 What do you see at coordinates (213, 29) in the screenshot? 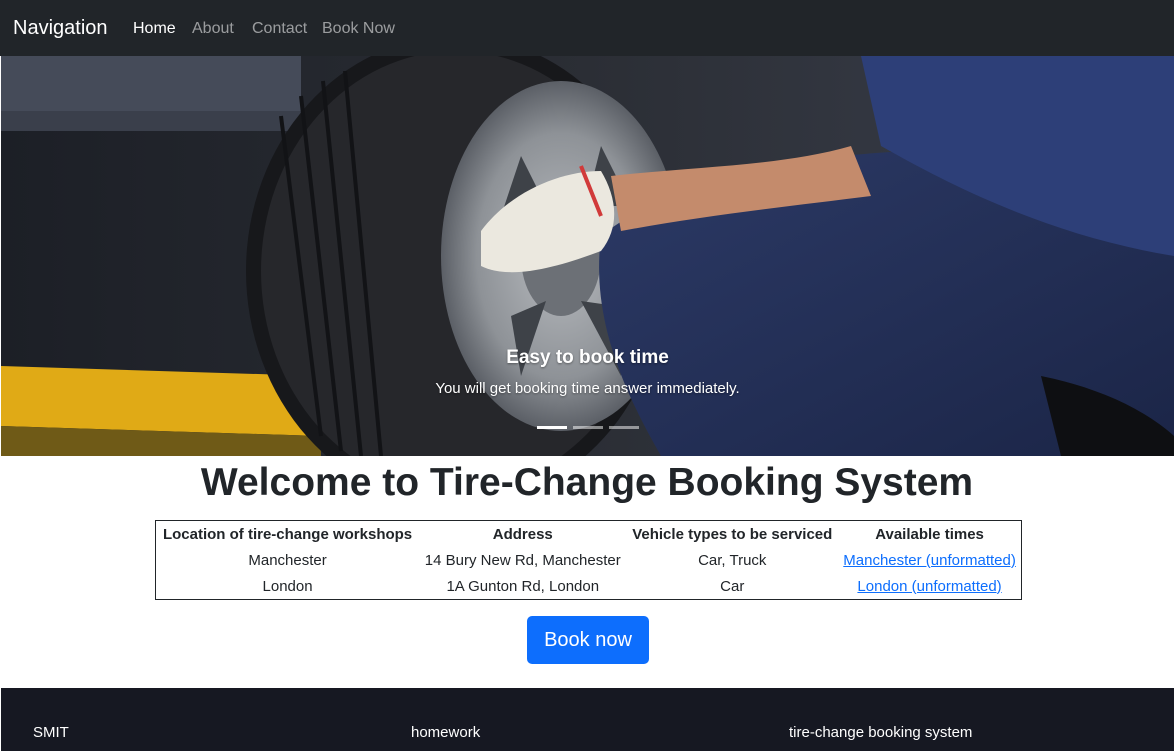
I see `nav-link-about: About` at bounding box center [213, 29].